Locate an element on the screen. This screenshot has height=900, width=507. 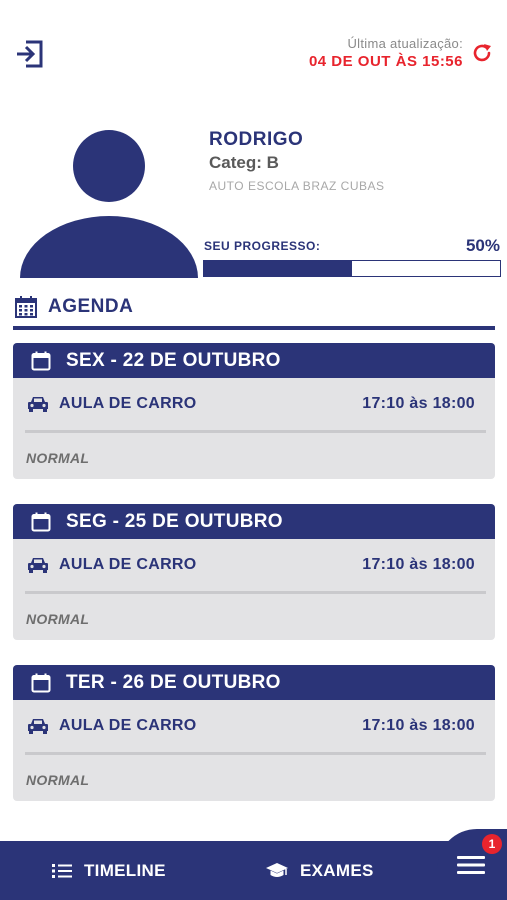
agenda-card-header: TER - 26 DE OUTUBRO is located at coordinates (254, 682).